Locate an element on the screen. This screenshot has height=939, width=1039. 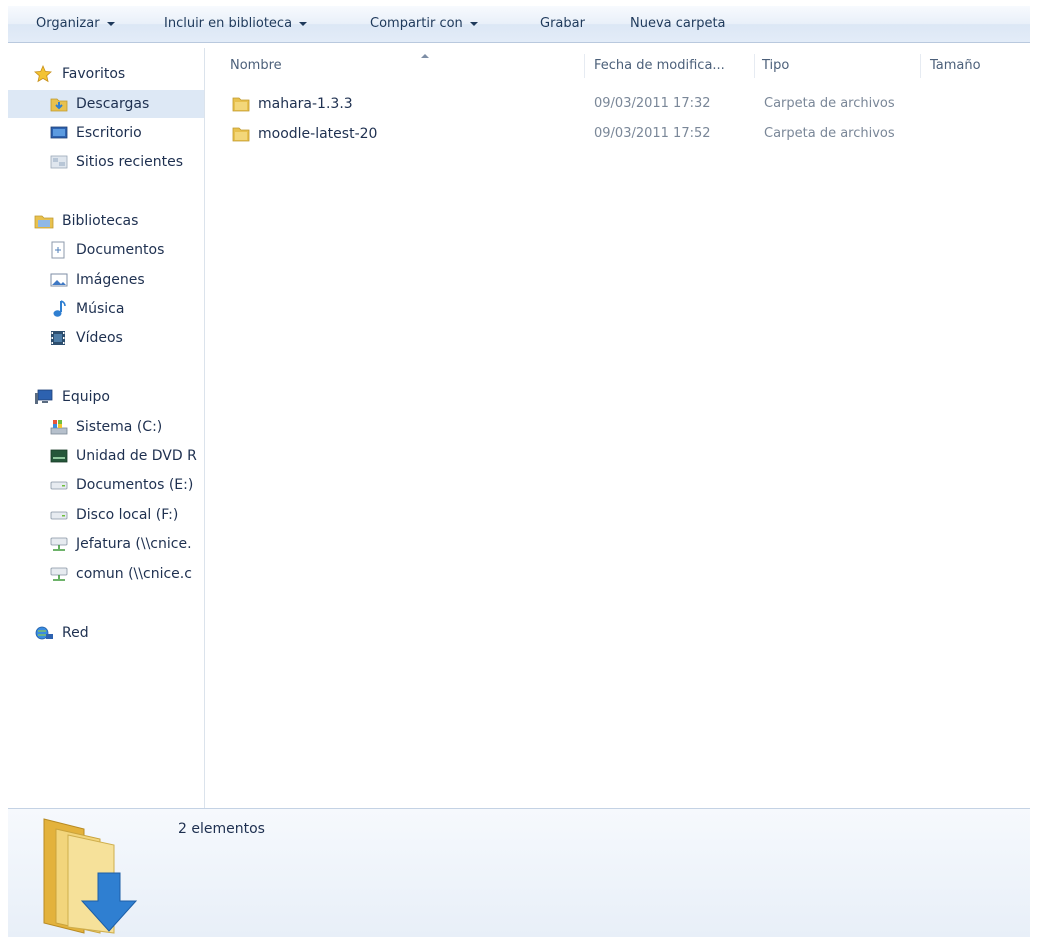
new-folder-button: Nueva carpeta is located at coordinates (678, 24).